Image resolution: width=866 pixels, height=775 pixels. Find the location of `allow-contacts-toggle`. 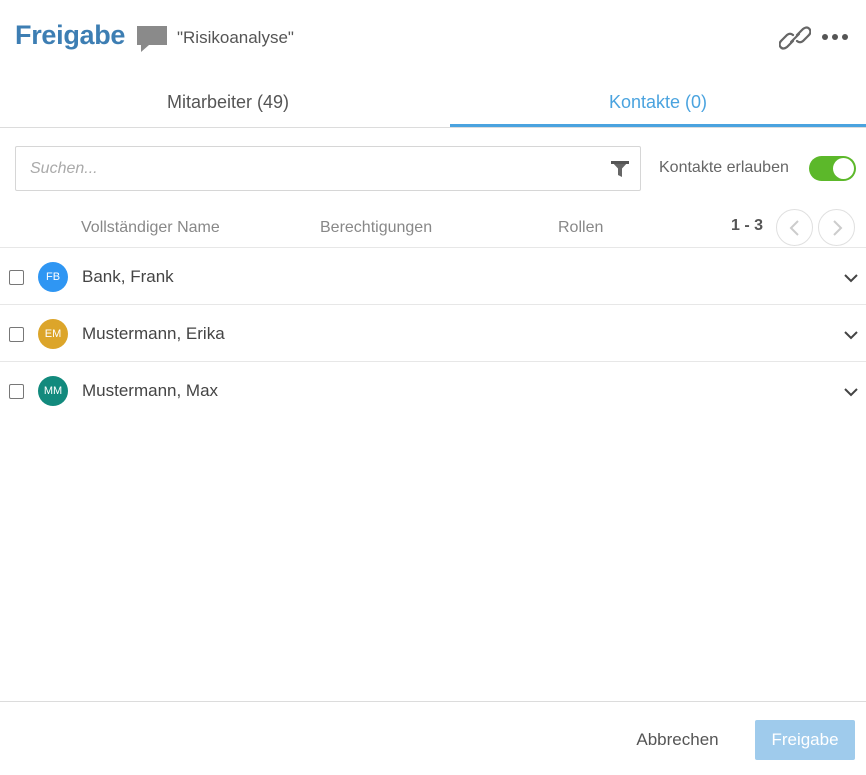

allow-contacts-toggle is located at coordinates (832, 168).